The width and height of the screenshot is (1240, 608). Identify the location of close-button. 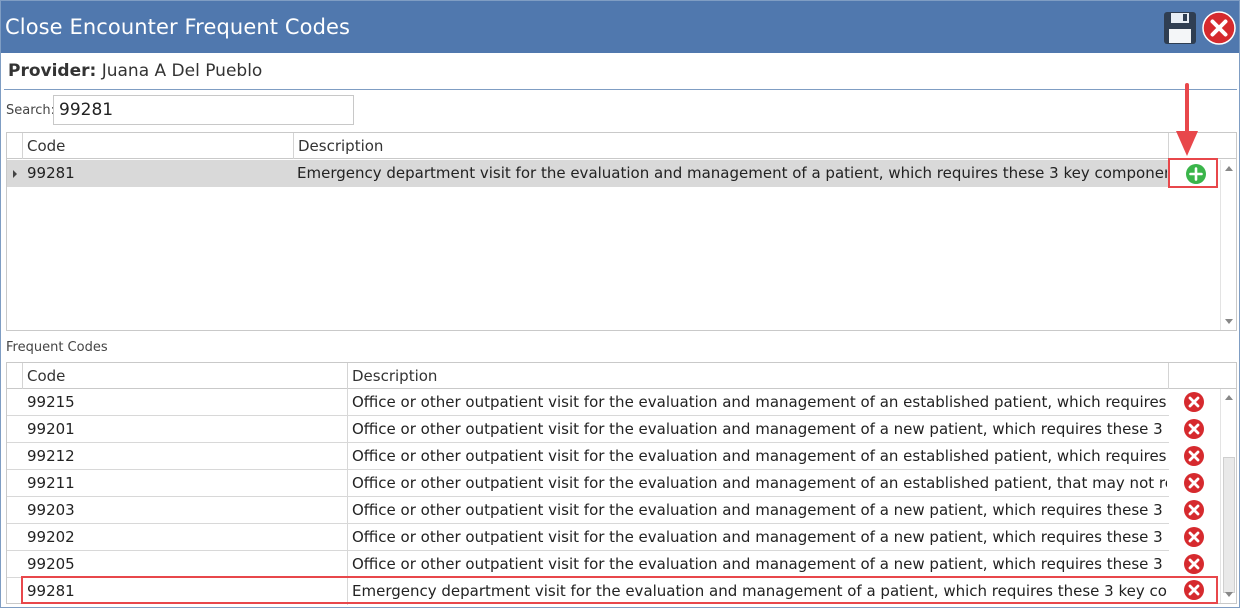
(1219, 28).